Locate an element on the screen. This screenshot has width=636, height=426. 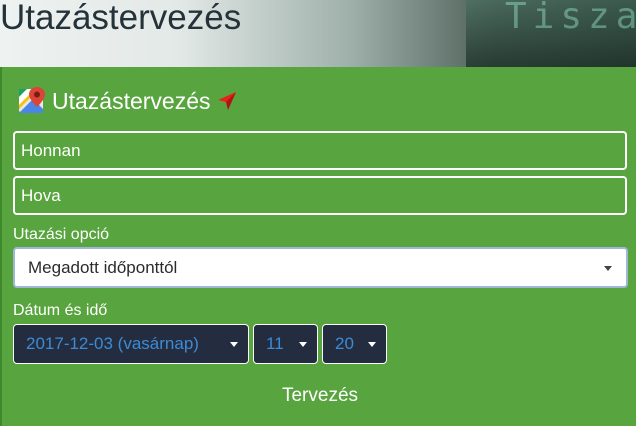
page-title: Utazástervezés is located at coordinates (121, 18).